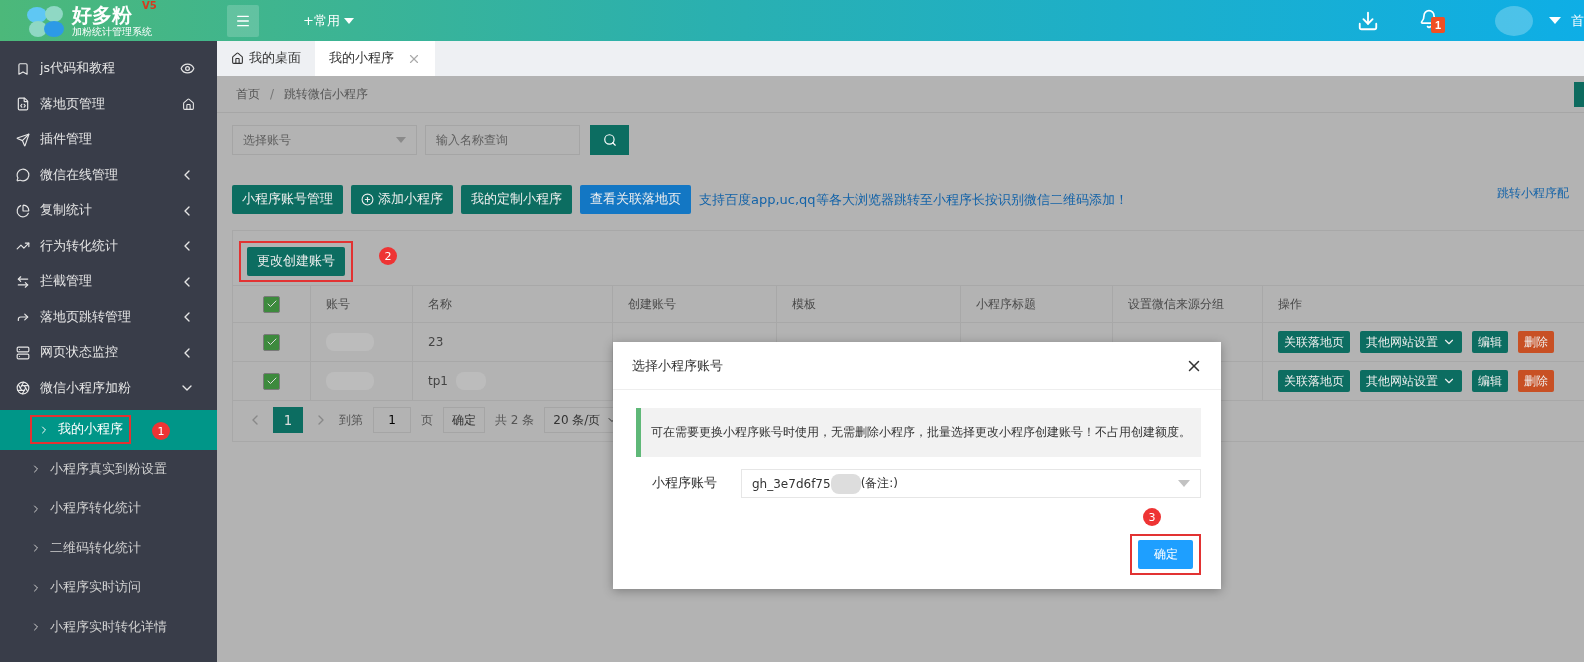 The width and height of the screenshot is (1584, 662). Describe the element at coordinates (23, 210) in the screenshot. I see `pie-chart-icon` at that location.